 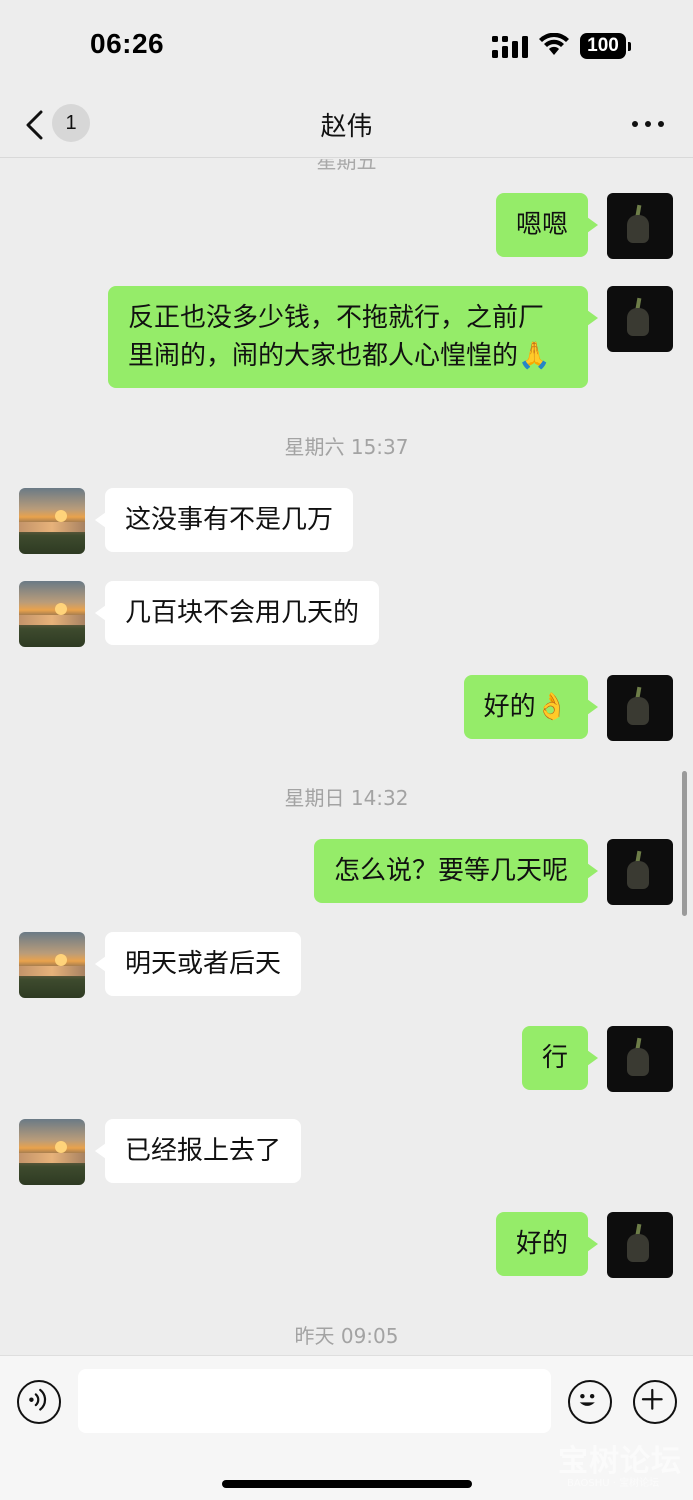 I want to click on message-row: 这没事有不是几万, so click(x=346, y=521).